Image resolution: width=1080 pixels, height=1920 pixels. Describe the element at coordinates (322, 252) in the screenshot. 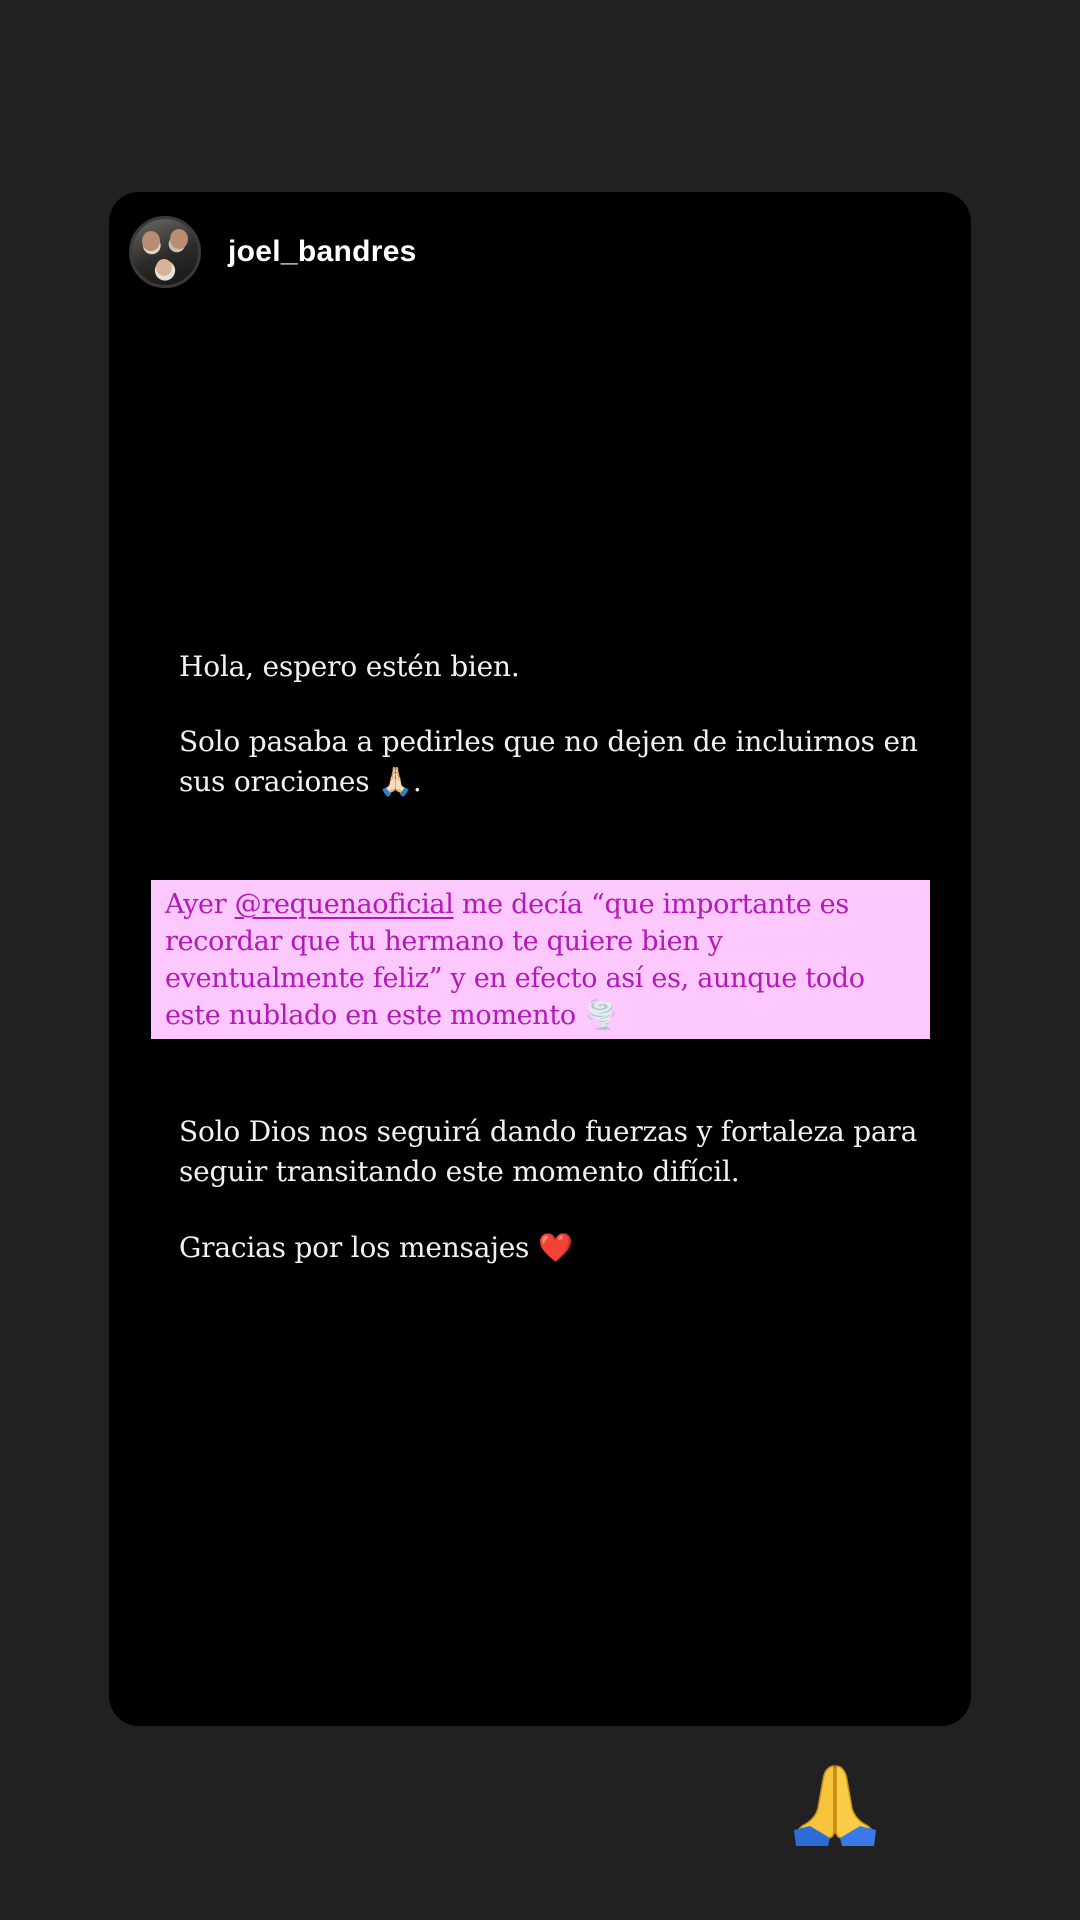

I see `username: joel_bandres` at that location.